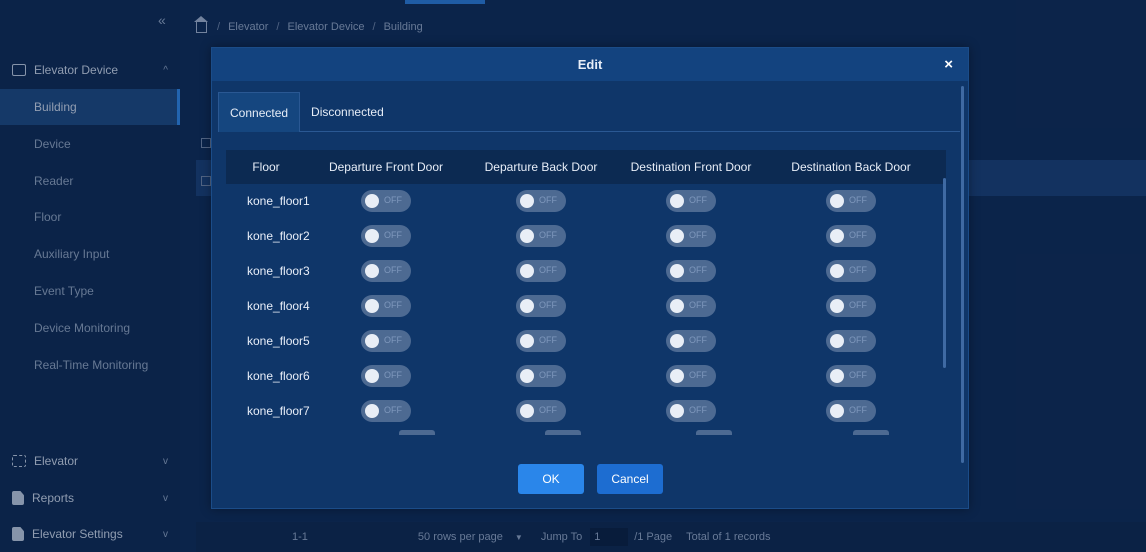 The width and height of the screenshot is (1146, 552). I want to click on column-header-departure-back-door: Departure Back Door, so click(541, 167).